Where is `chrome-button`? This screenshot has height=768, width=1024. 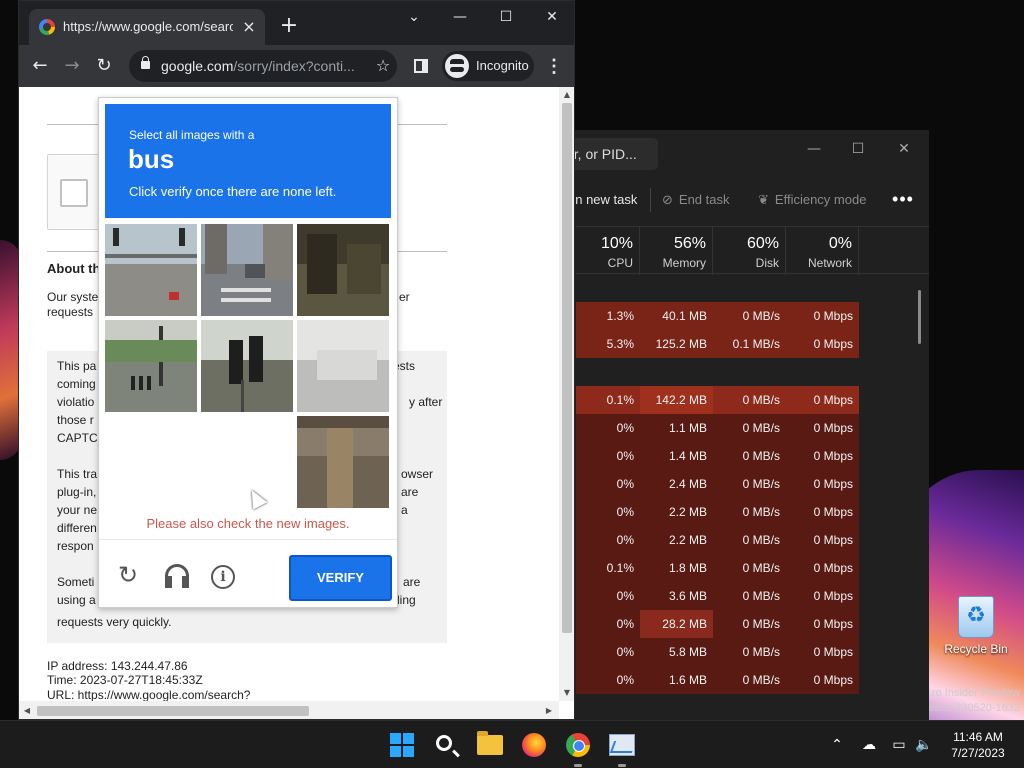 chrome-button is located at coordinates (578, 748).